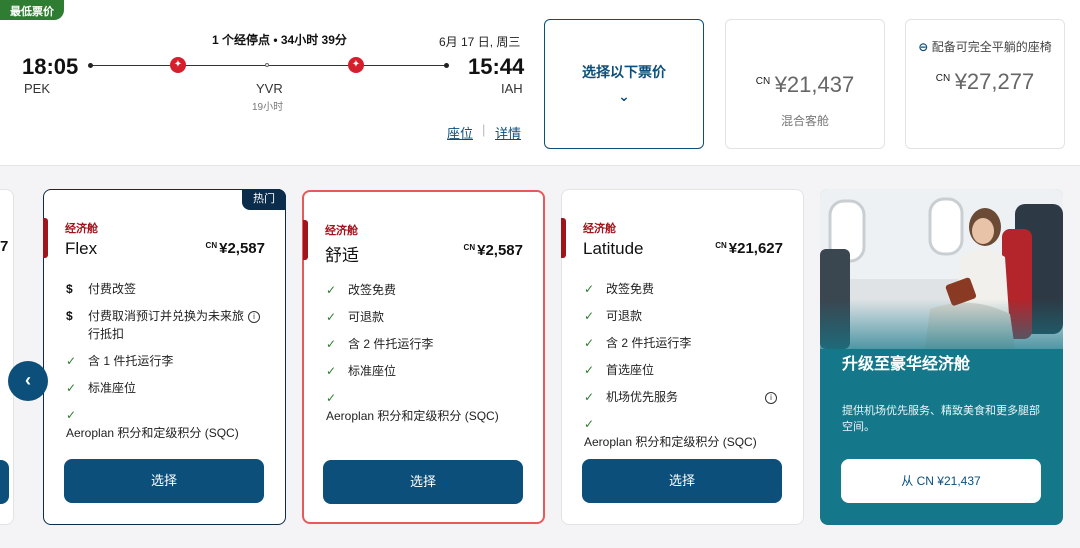 This screenshot has height=548, width=1080. Describe the element at coordinates (50, 66) in the screenshot. I see `departure-time: 18:05` at that location.